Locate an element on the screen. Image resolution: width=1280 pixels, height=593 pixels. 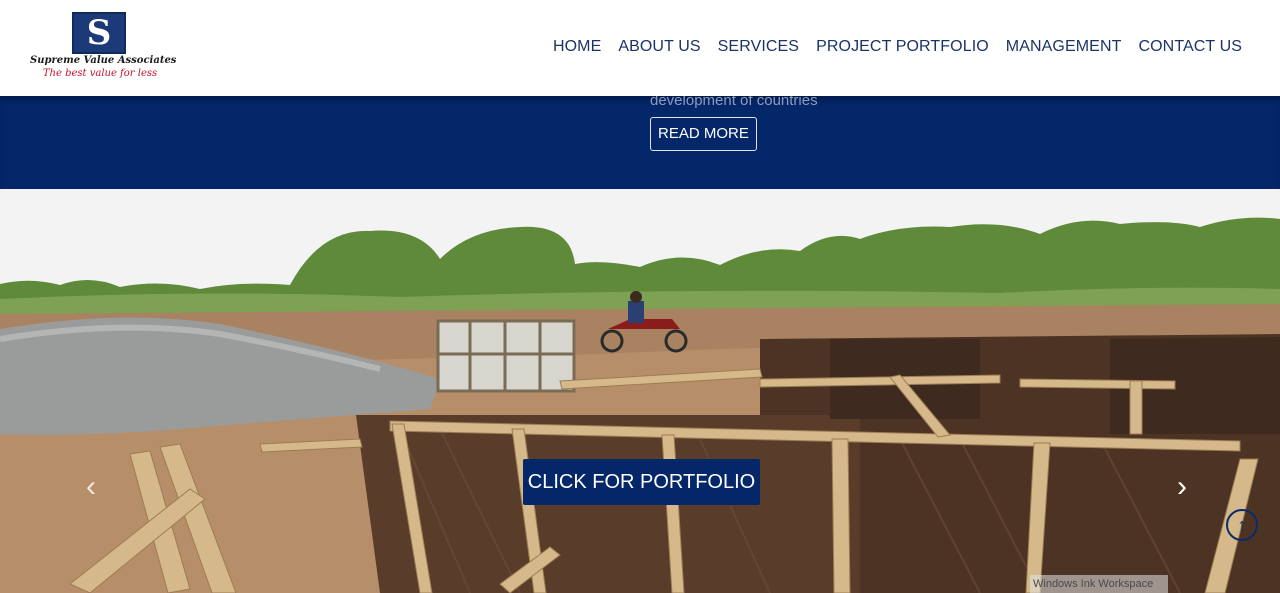
nav-services: SERVICES is located at coordinates (758, 47).